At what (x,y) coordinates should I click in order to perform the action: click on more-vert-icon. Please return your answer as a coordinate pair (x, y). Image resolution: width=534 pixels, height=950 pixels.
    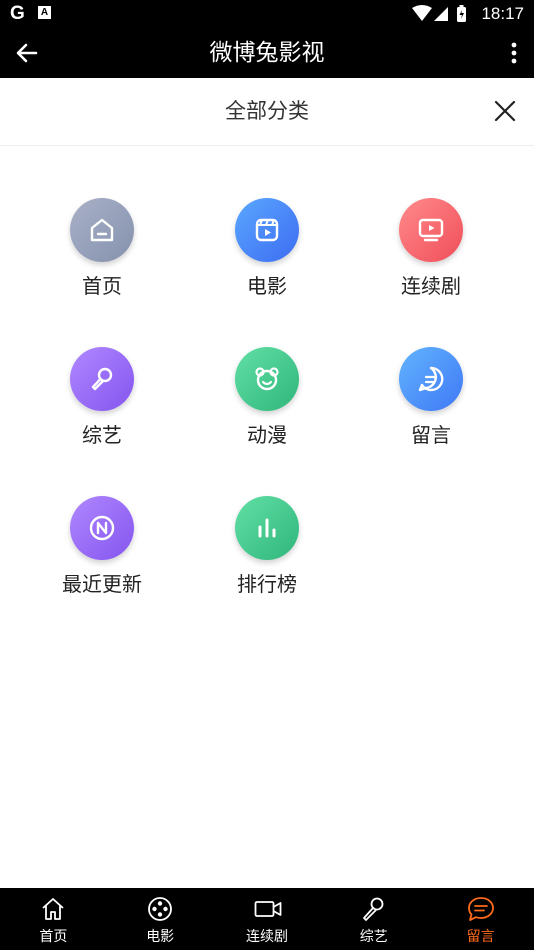
    Looking at the image, I should click on (514, 55).